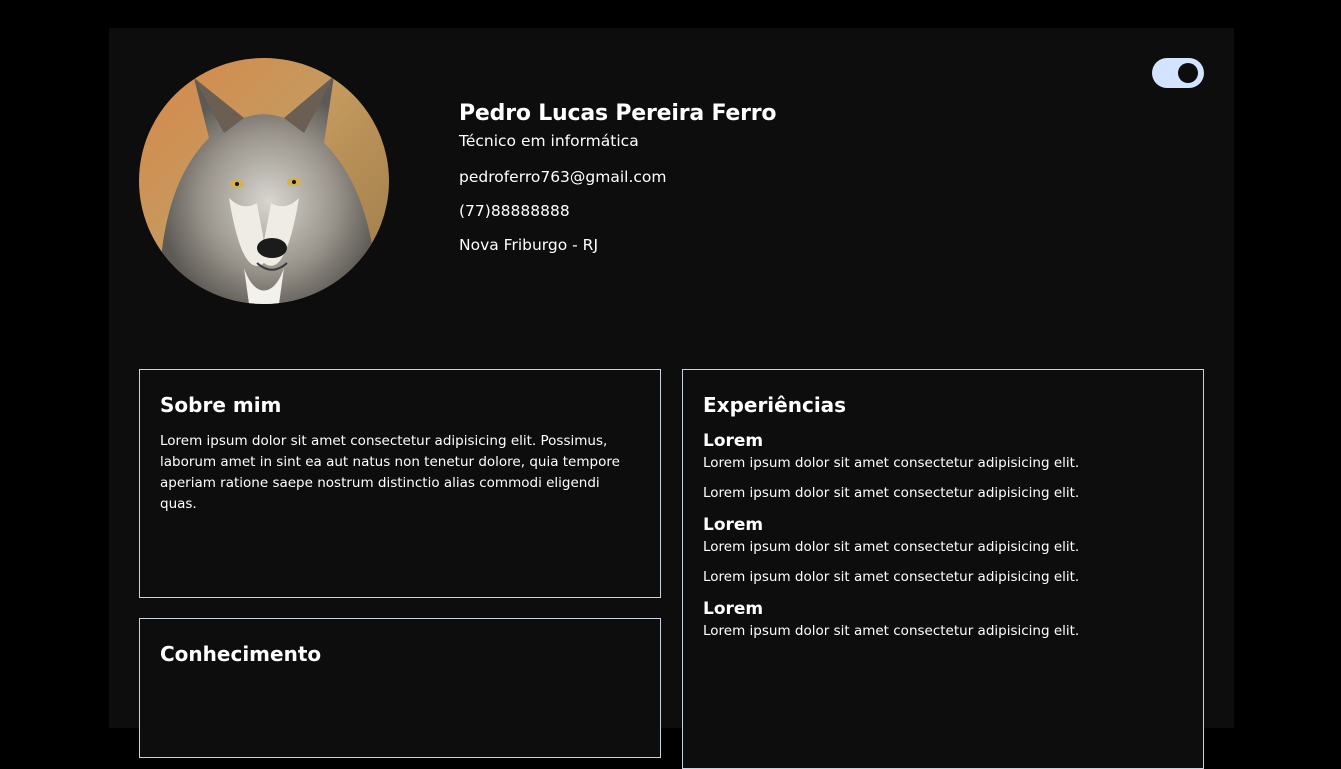  Describe the element at coordinates (618, 113) in the screenshot. I see `profile-name: Pedro Lucas Pereira Ferro` at that location.